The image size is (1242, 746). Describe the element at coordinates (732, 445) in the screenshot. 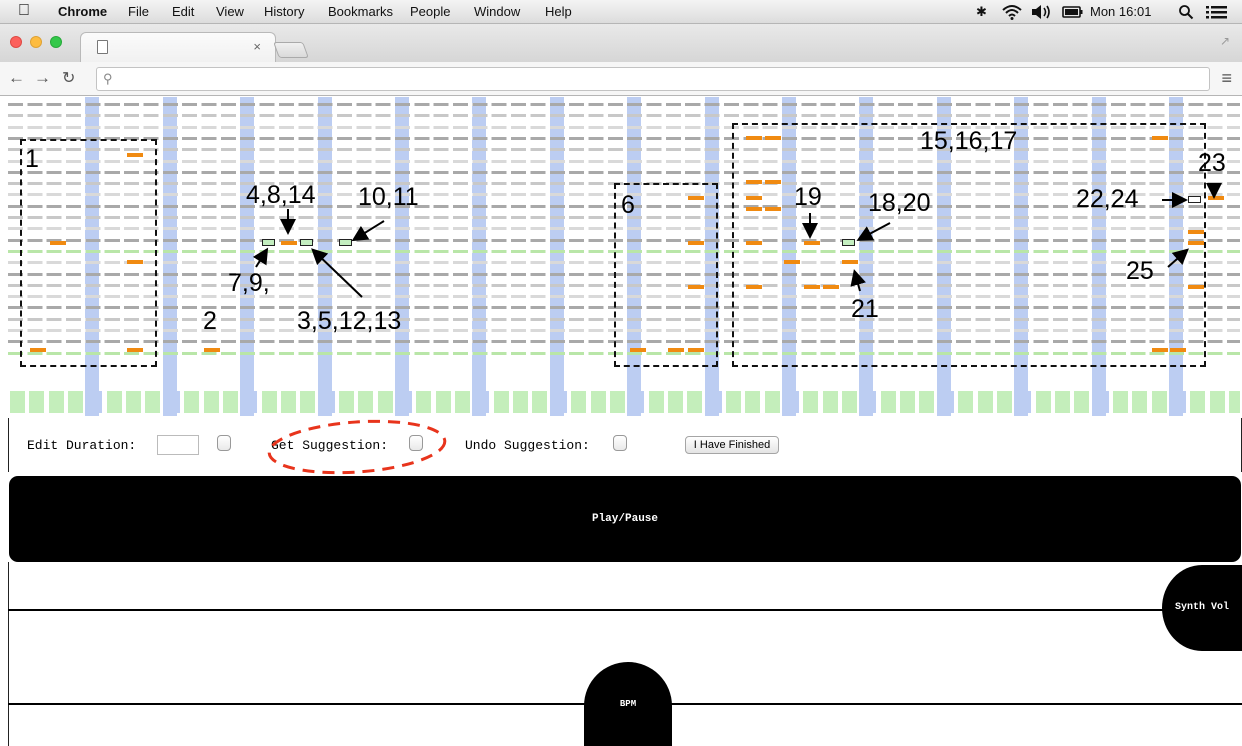

I see `i-have-finished-button: I Have Finished` at that location.